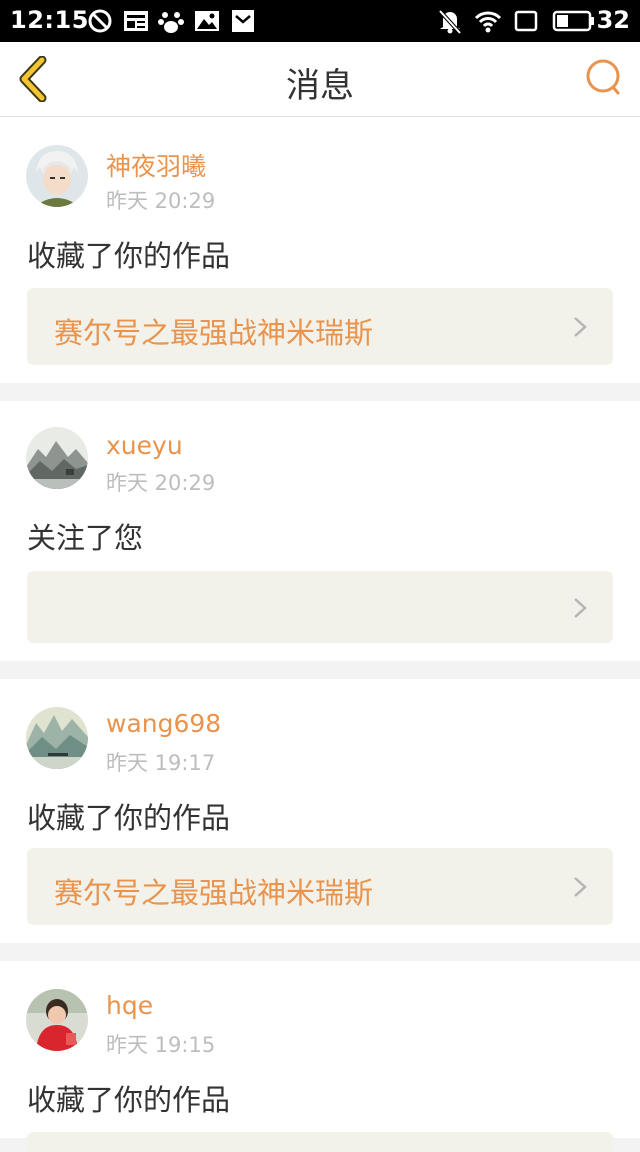  I want to click on battery-icon, so click(573, 21).